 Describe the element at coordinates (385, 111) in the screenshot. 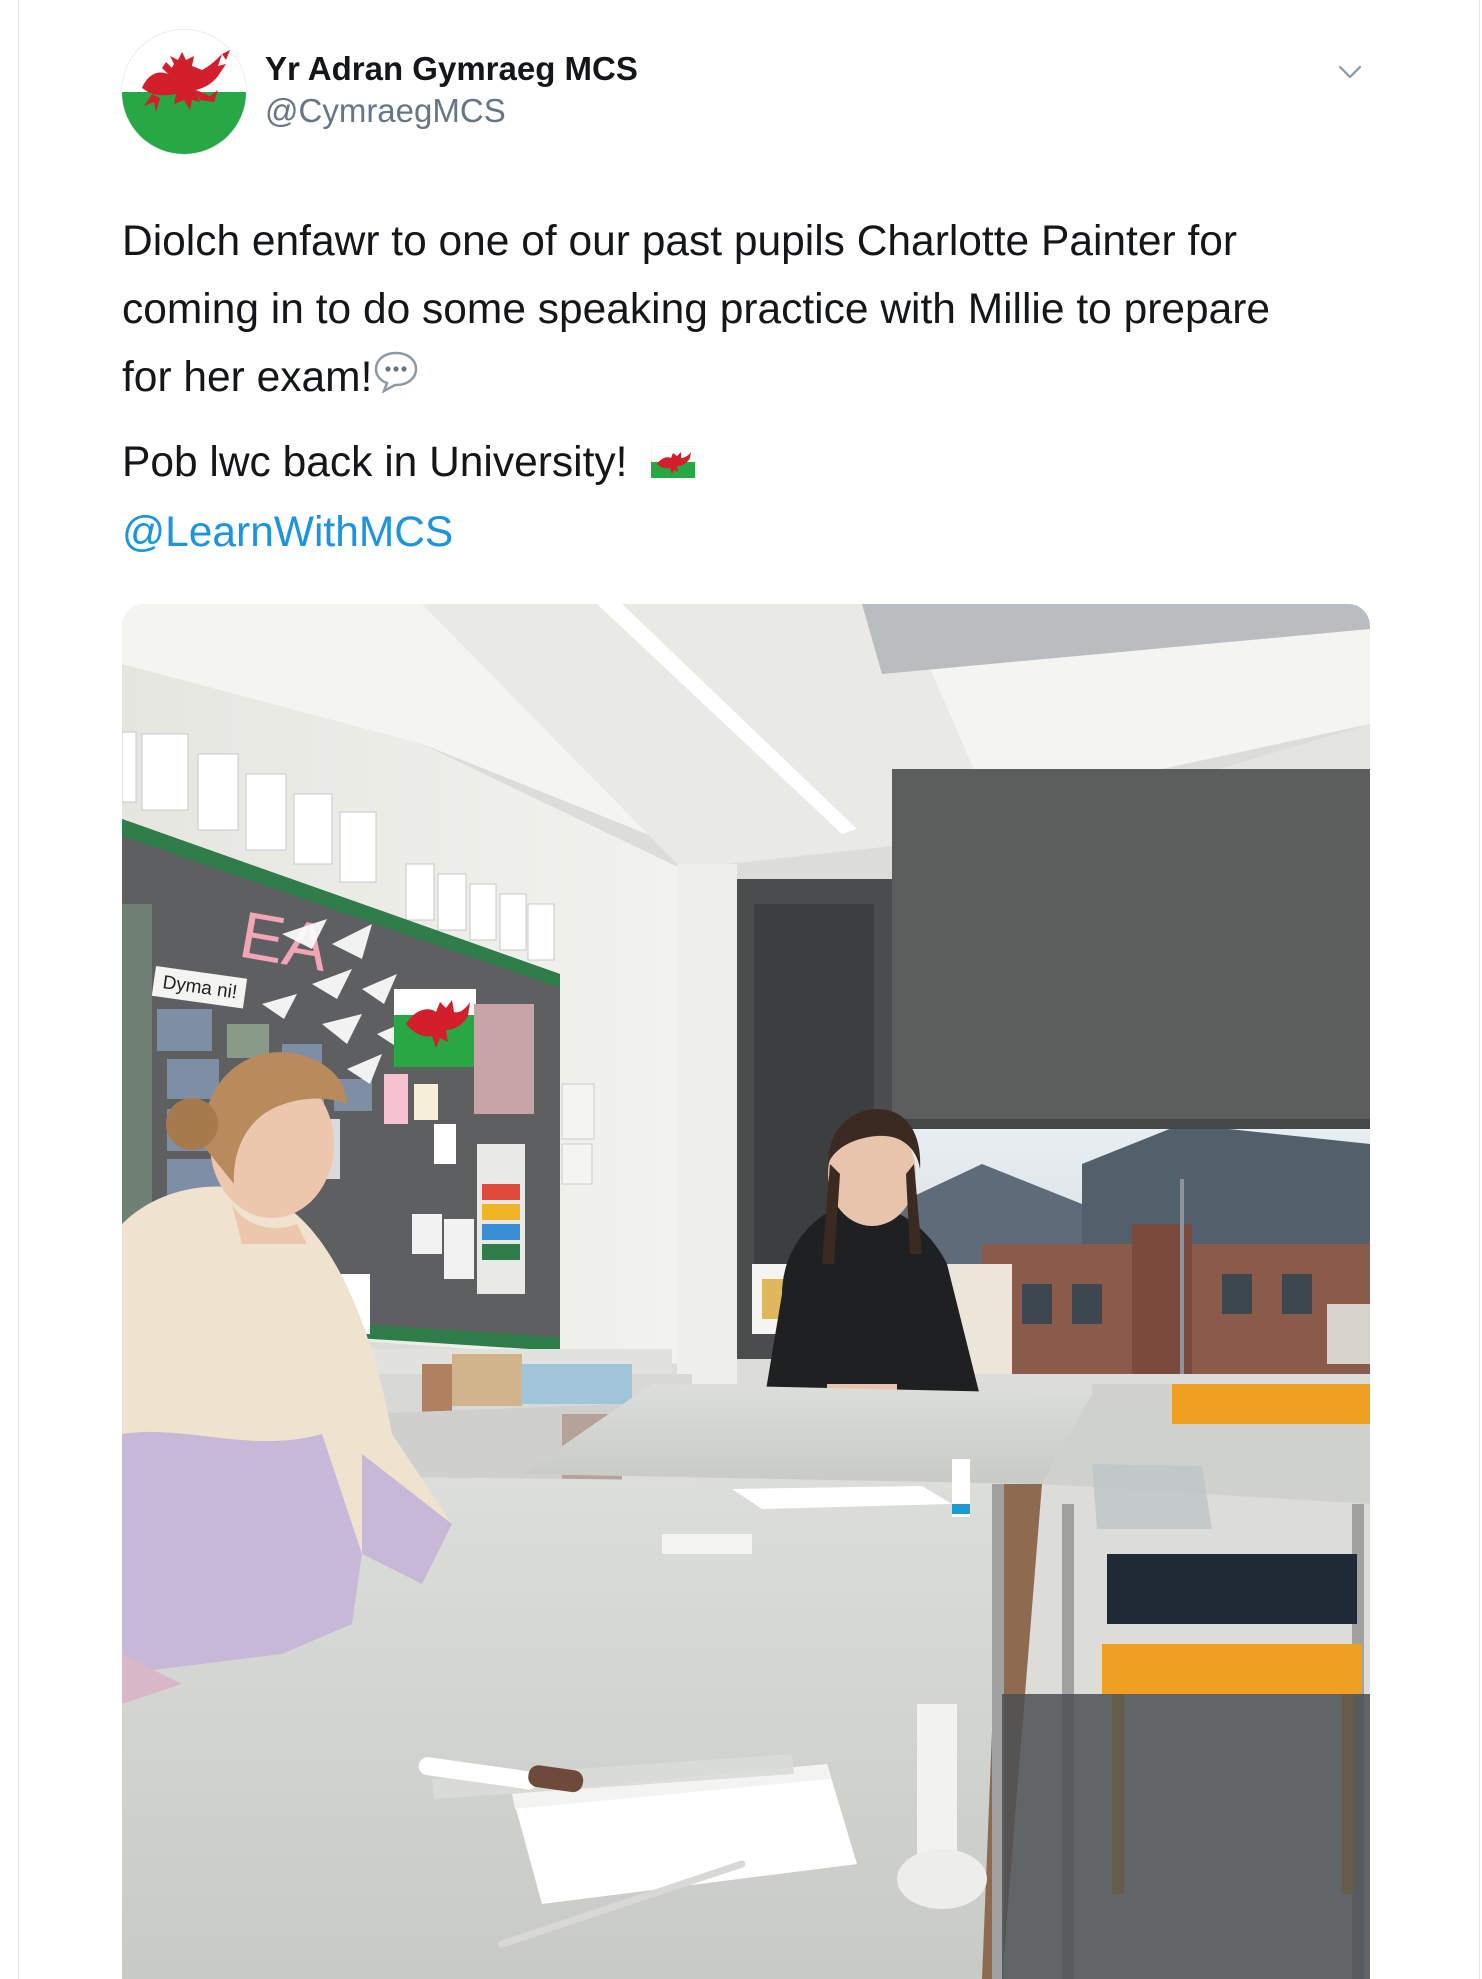

I see `user-handle: @CymraegMCS` at that location.